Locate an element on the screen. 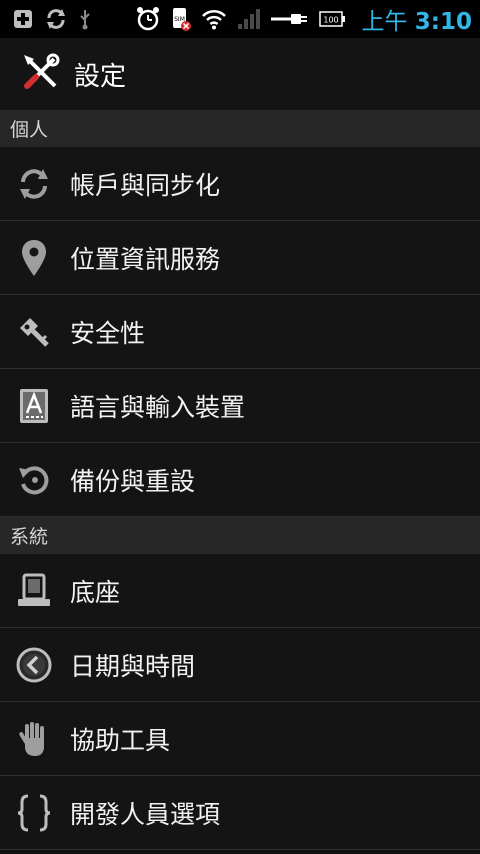 The width and height of the screenshot is (480, 854). settings-item-label: 位置資訊服務 is located at coordinates (145, 259).